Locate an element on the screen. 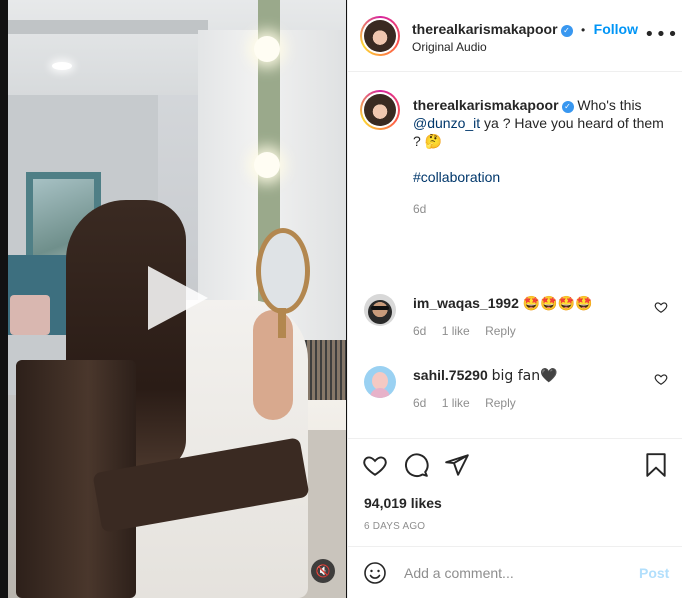  caption-age: 6d is located at coordinates (540, 209).